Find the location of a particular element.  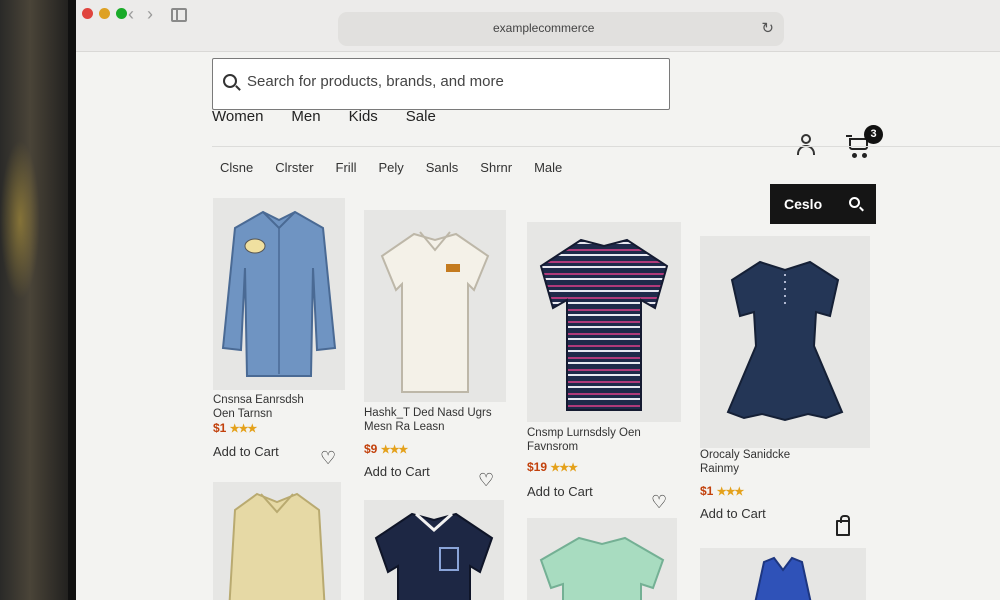

cart-count-badge: 3 is located at coordinates (873, 134).